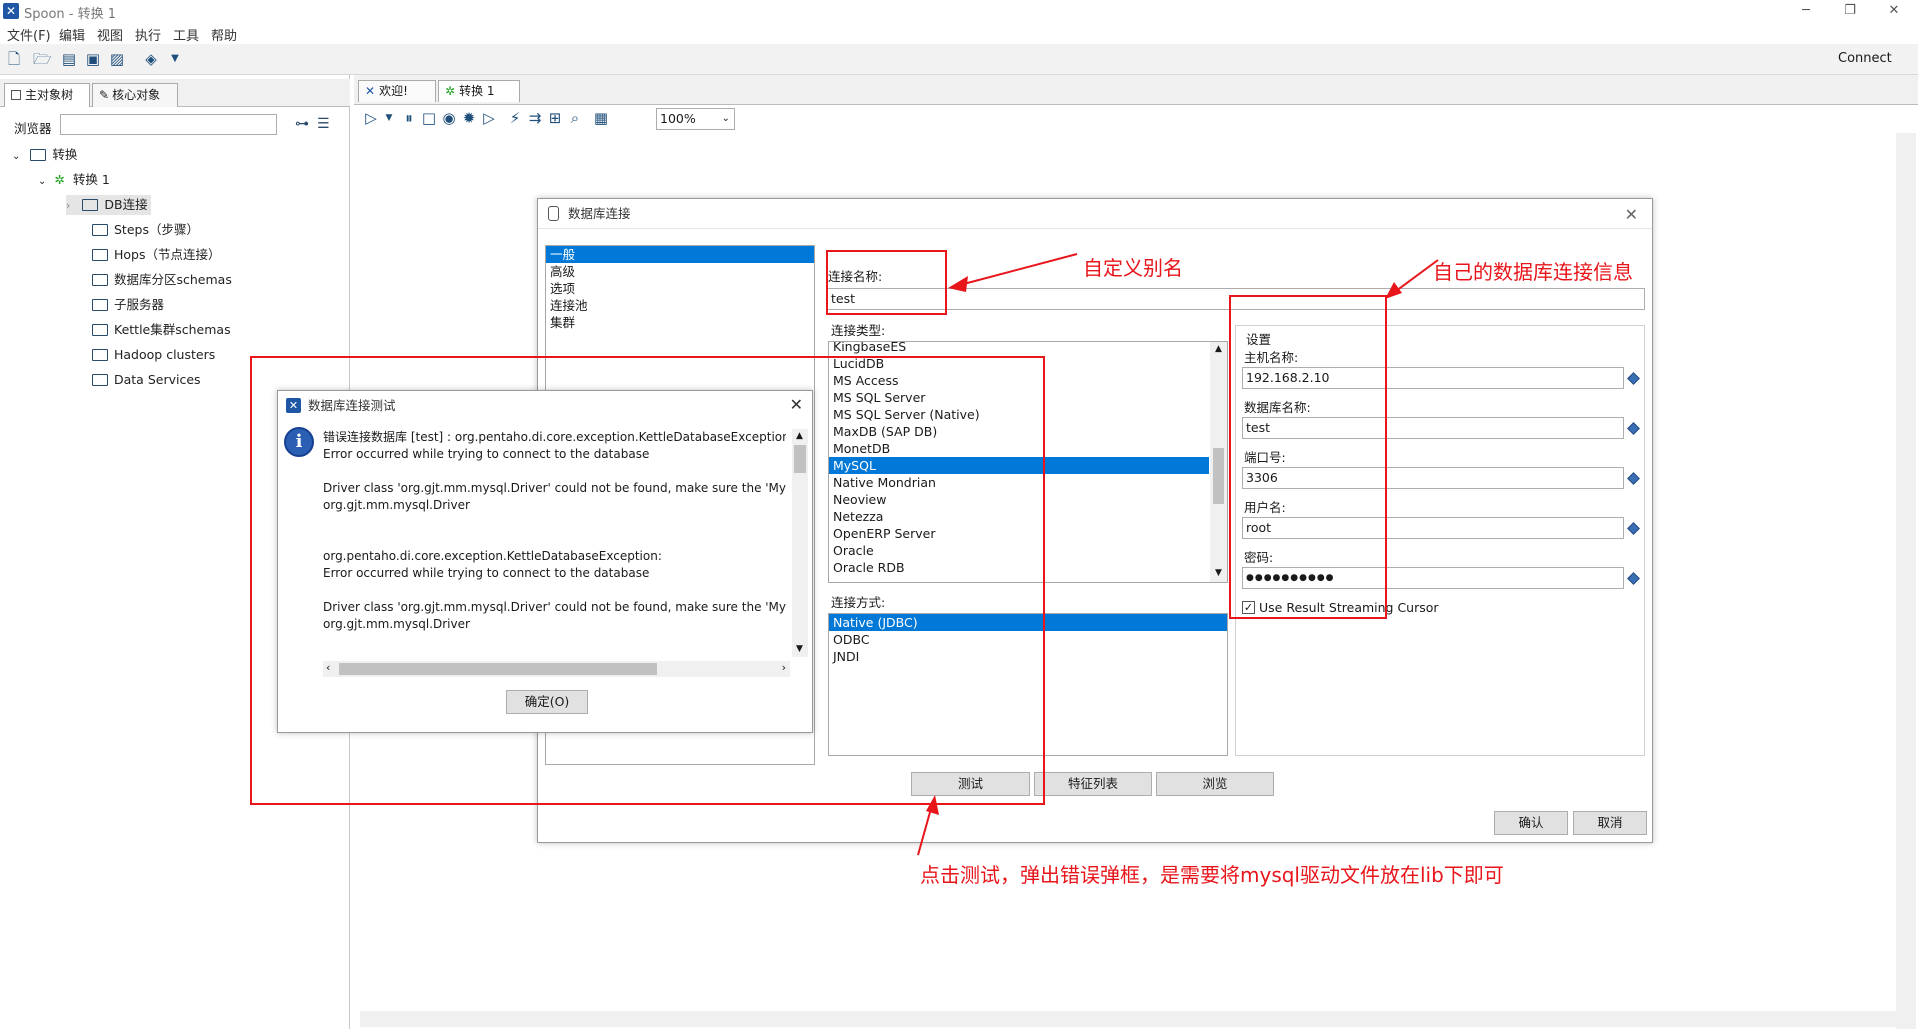 This screenshot has height=1029, width=1918. I want to click on annotation-tip-text: 点击测试，弹出错误弹框，是需要将mysql驱动文件放在lib下即可, so click(1212, 875).